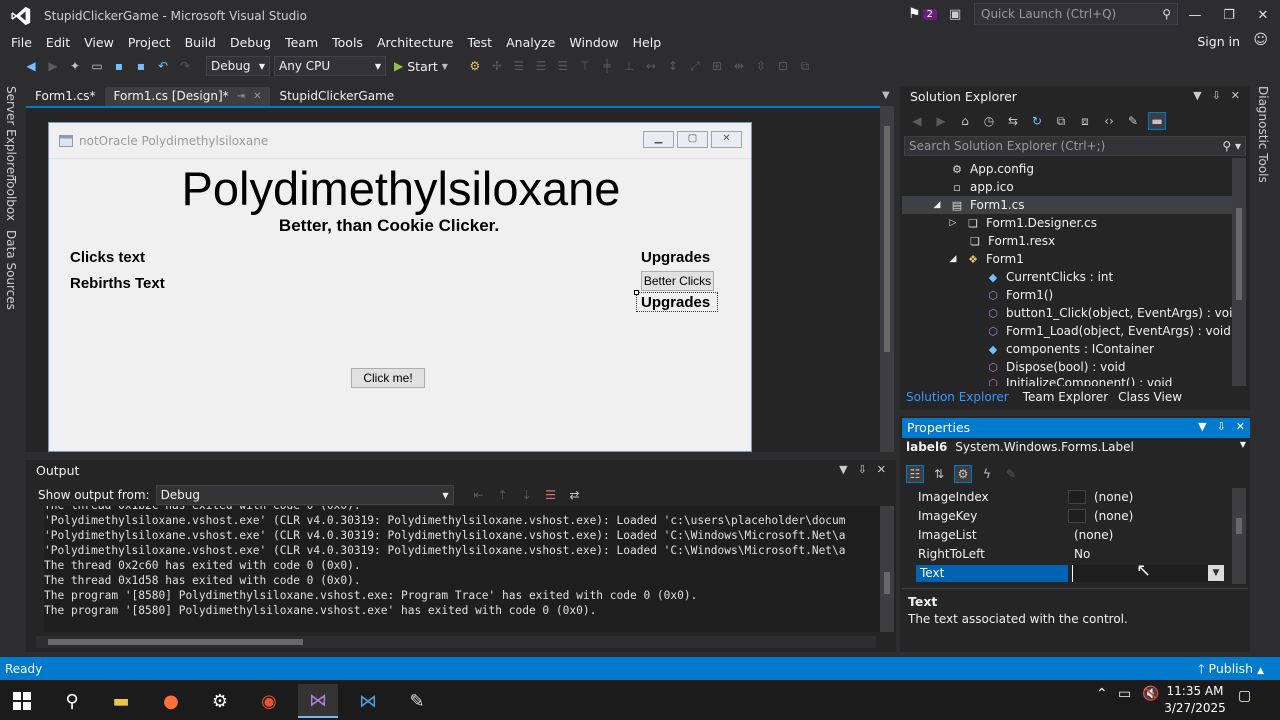 The width and height of the screenshot is (1280, 720). I want to click on tab-form1-design: Form1.cs [Design]* ⇥ ✕, so click(187, 96).